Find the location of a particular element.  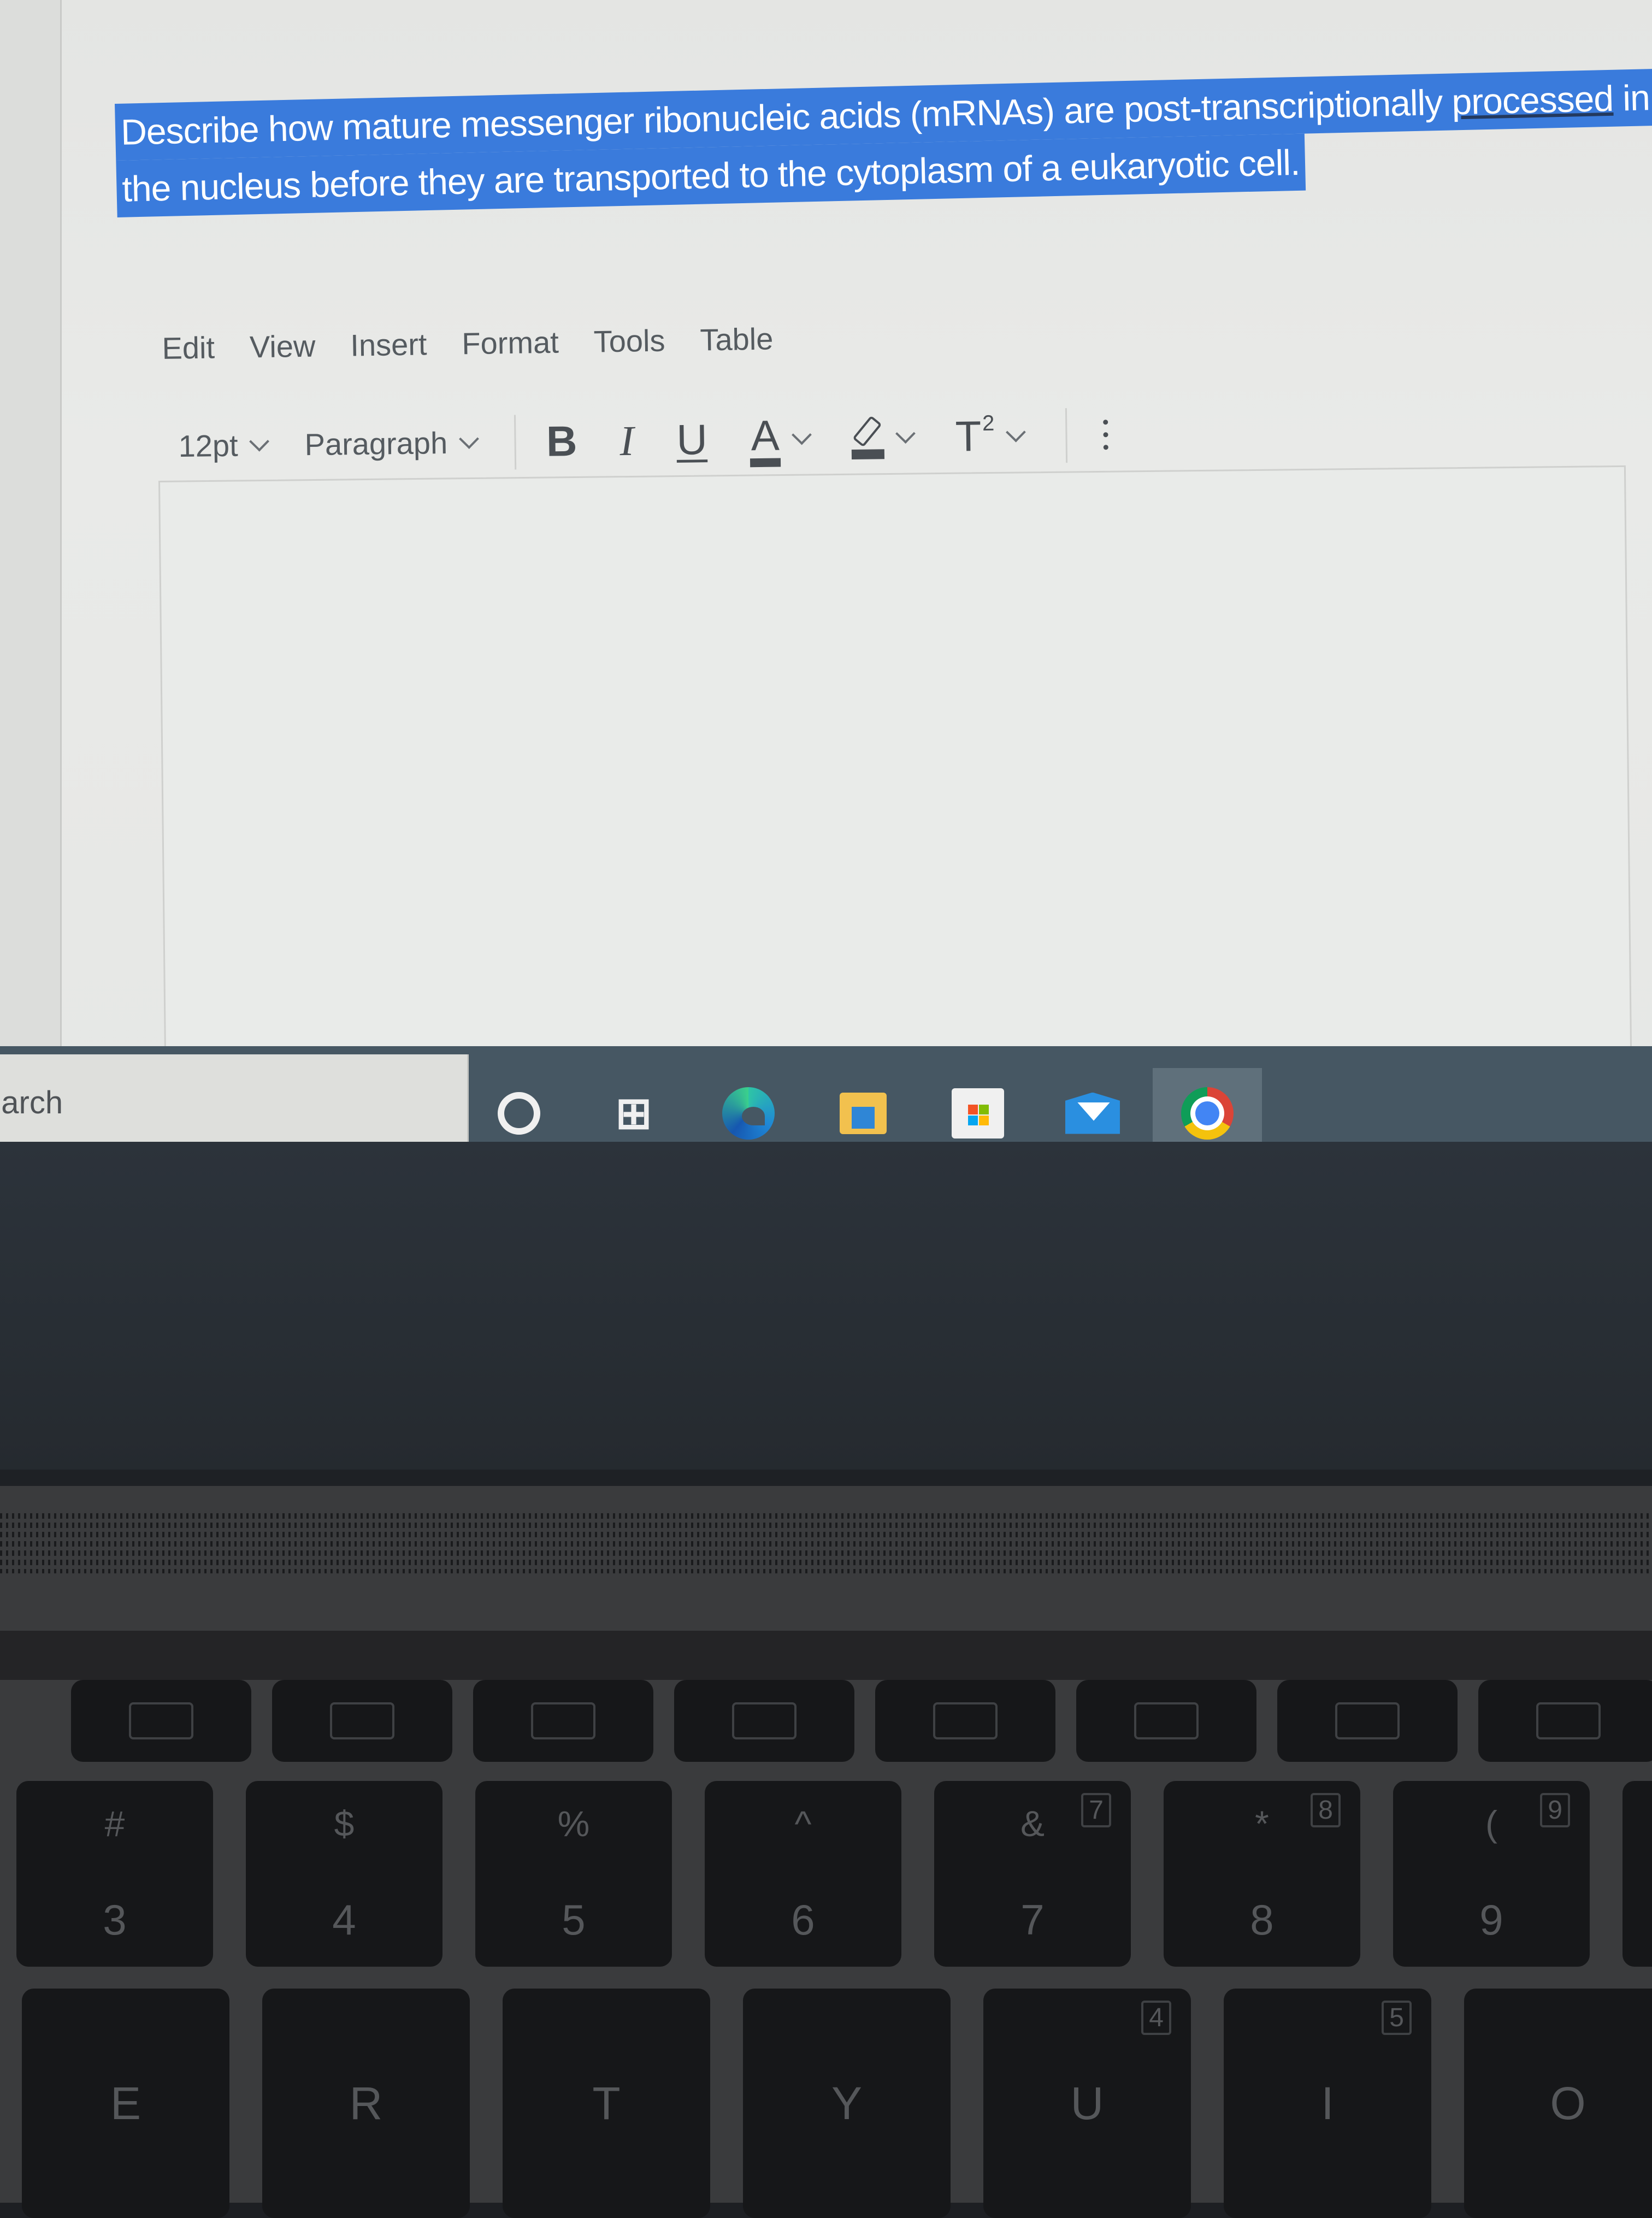

text-color-icon: A is located at coordinates (765, 439).